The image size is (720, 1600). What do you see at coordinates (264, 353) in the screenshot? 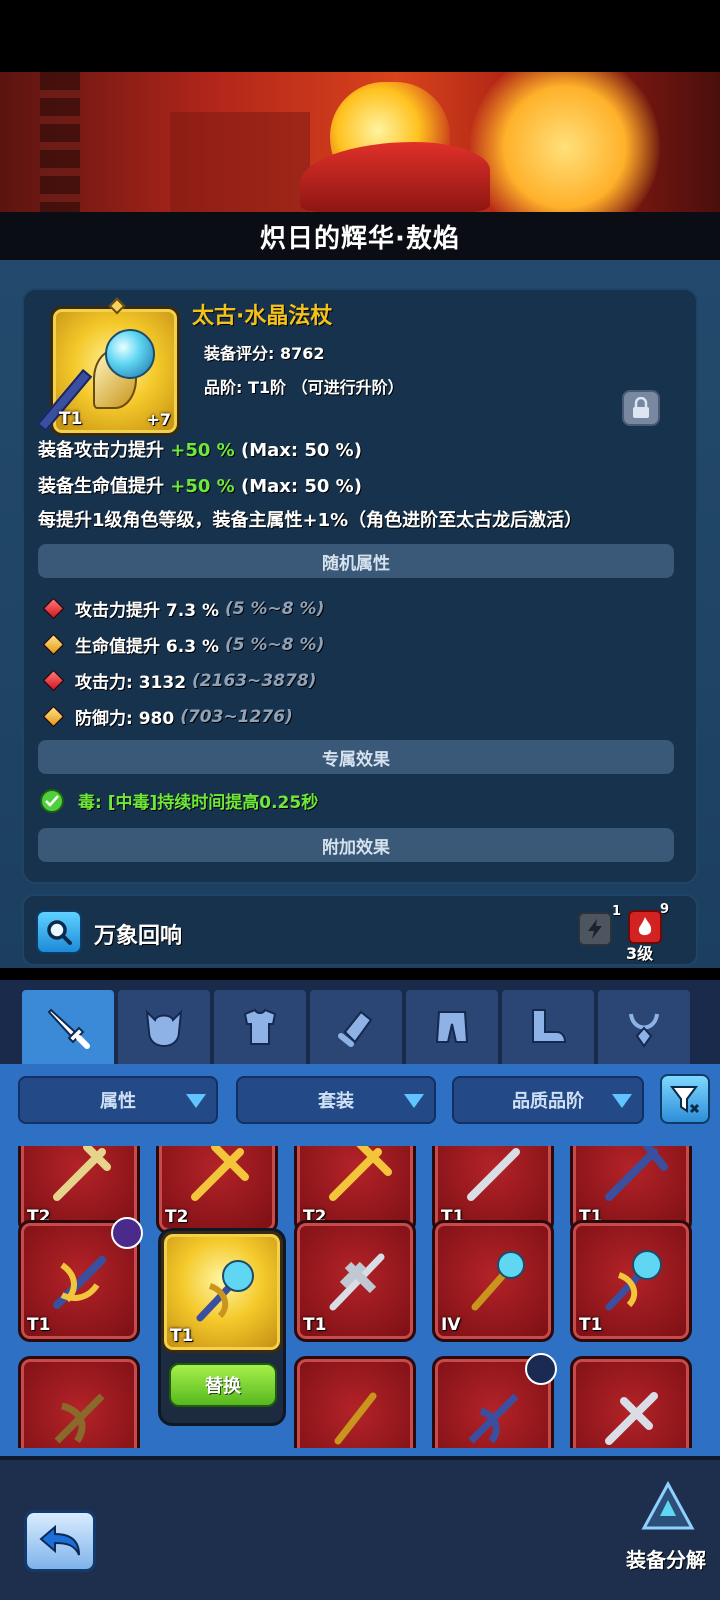
I see `item-score: 装备评分: 8762` at bounding box center [264, 353].